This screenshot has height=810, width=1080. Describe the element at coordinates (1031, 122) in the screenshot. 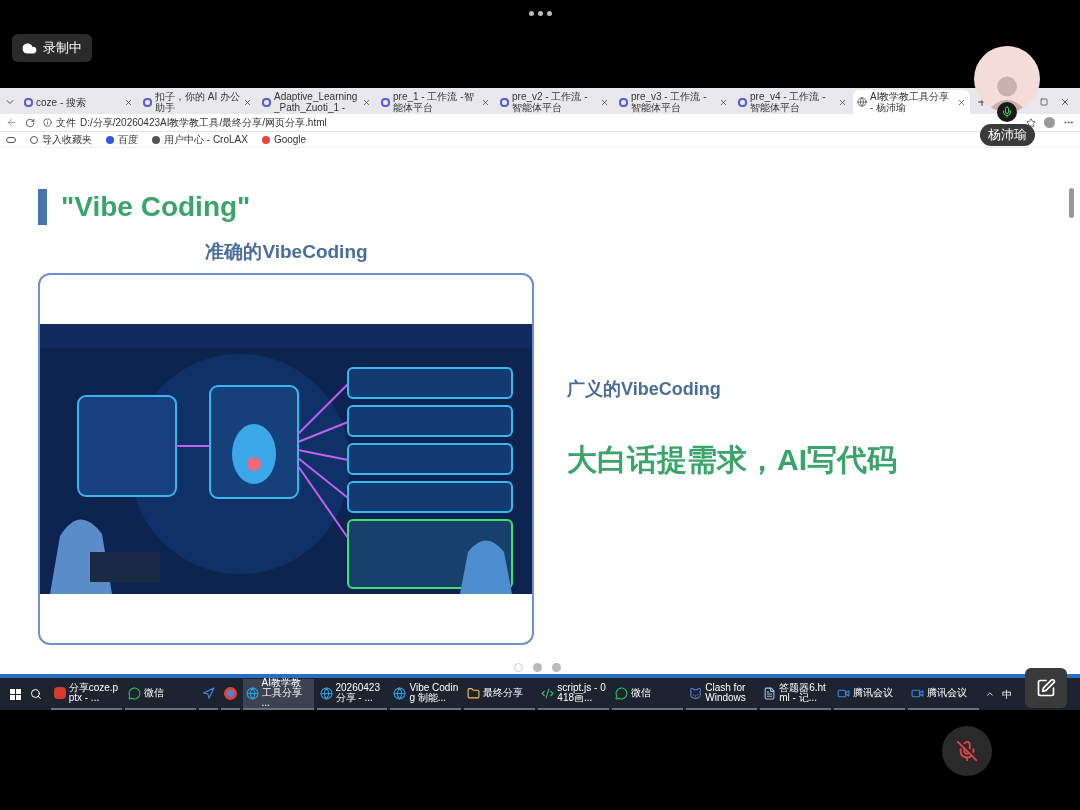

I see `favorite-icon` at that location.